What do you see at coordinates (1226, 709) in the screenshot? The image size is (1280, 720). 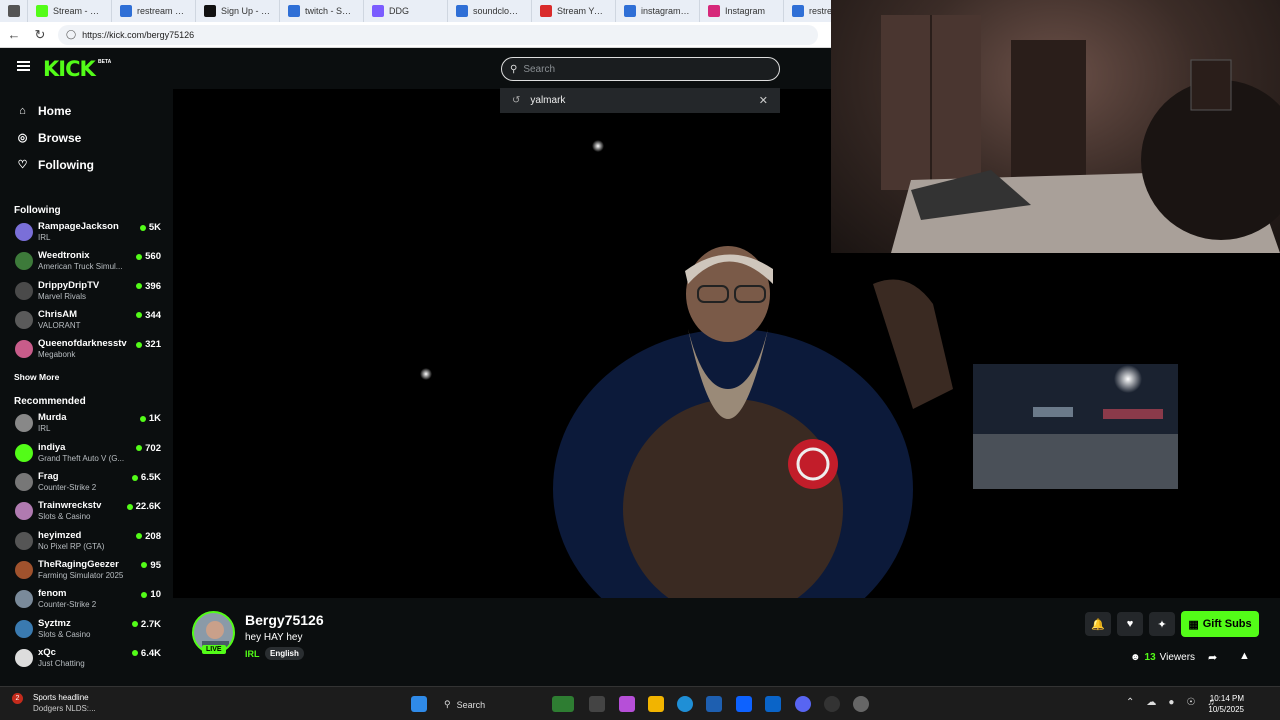 I see `date: 10/5/2025` at bounding box center [1226, 709].